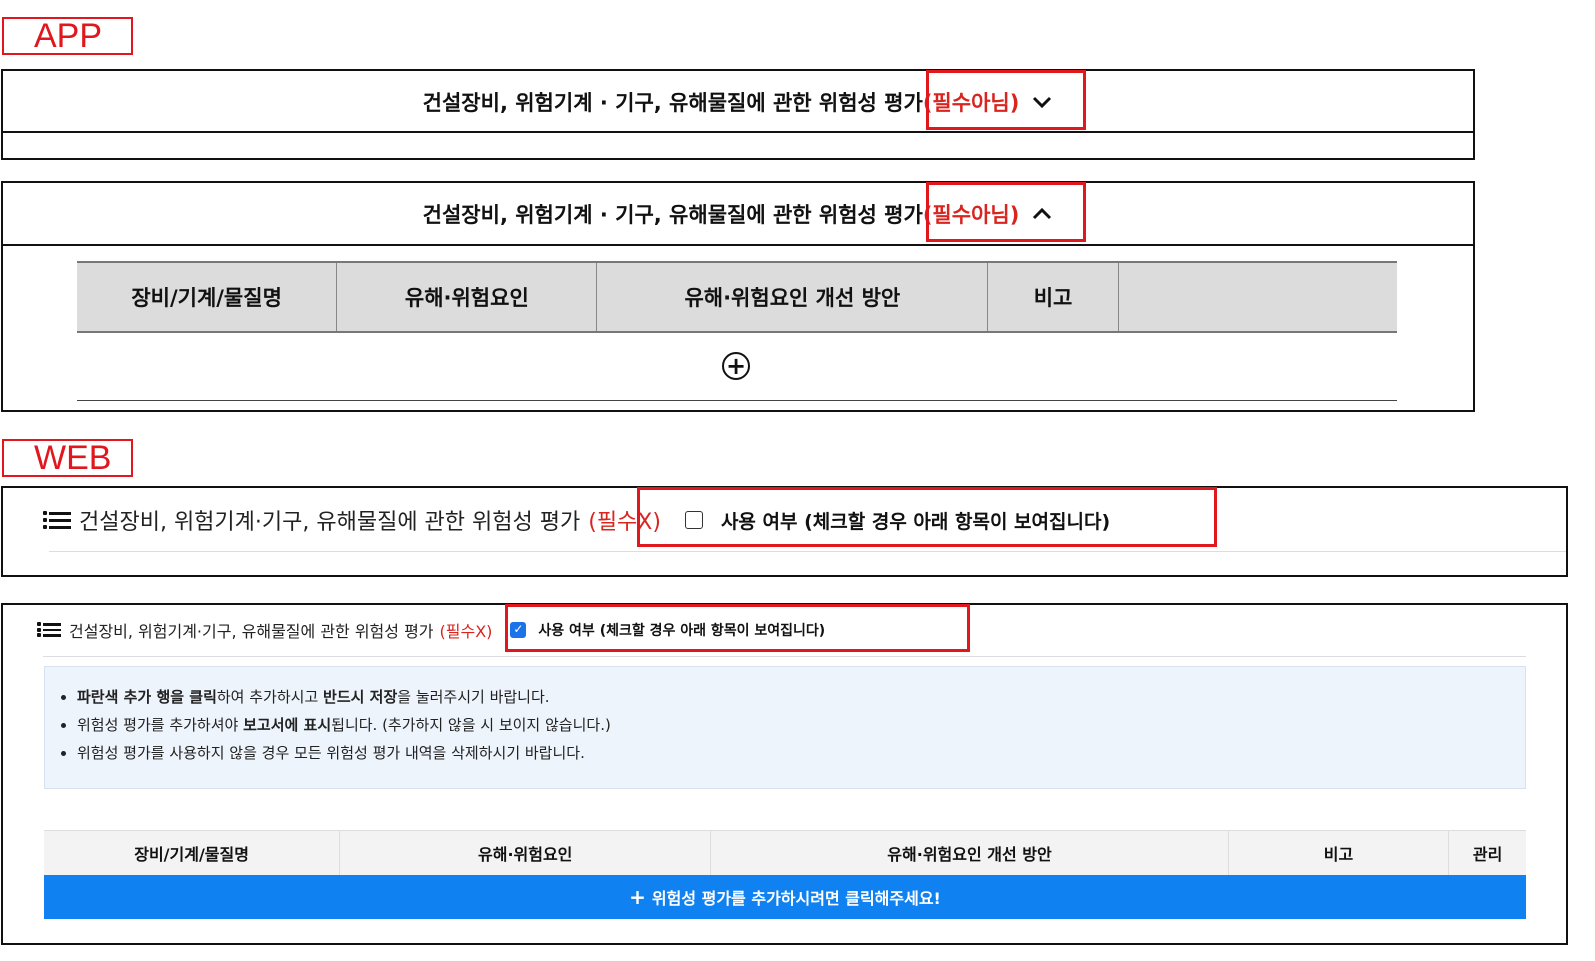 Image resolution: width=1595 pixels, height=961 pixels. Describe the element at coordinates (801, 697) in the screenshot. I see `info-line-1: 파란색 추가 행을 클릭하여 추가하시고 반드시 저장을 눌러주시기 바랍니다.` at that location.